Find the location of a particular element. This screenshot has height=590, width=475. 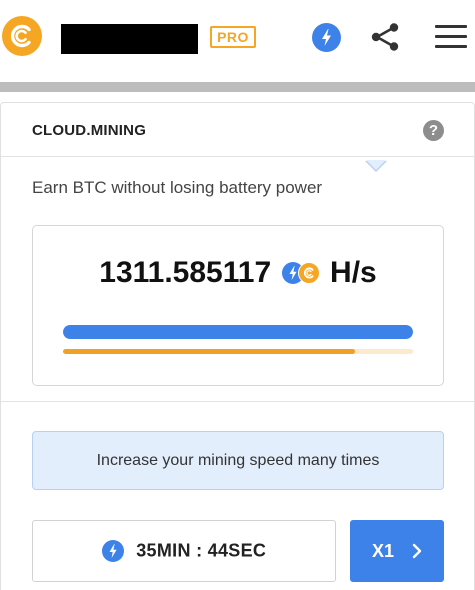

hamburger-menu-icon is located at coordinates (451, 38).